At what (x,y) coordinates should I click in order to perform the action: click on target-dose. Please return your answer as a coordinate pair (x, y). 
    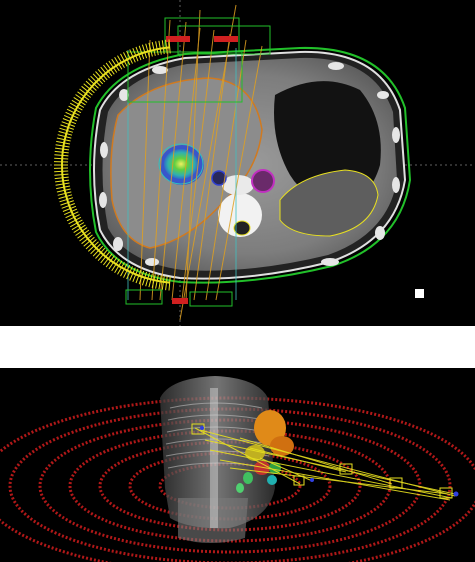
    Looking at the image, I should click on (181, 164).